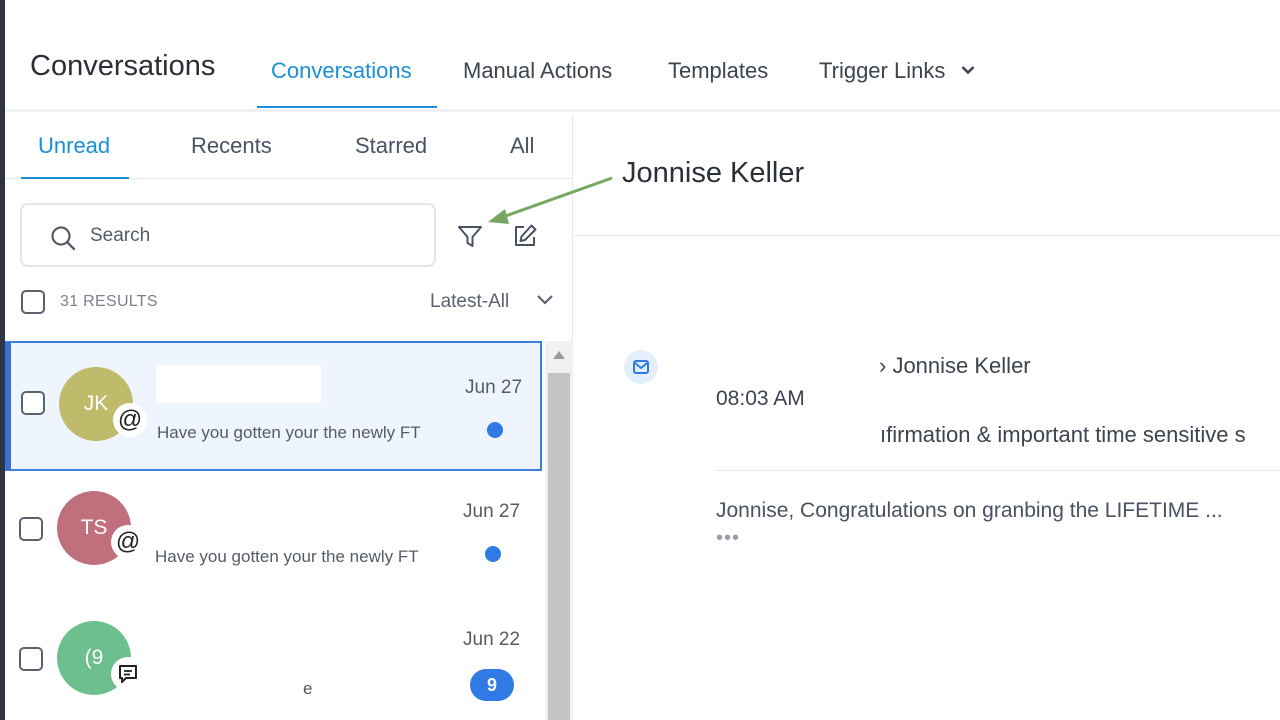 Image resolution: width=1280 pixels, height=720 pixels. I want to click on results-row: 31 RESULTS Latest-All, so click(289, 301).